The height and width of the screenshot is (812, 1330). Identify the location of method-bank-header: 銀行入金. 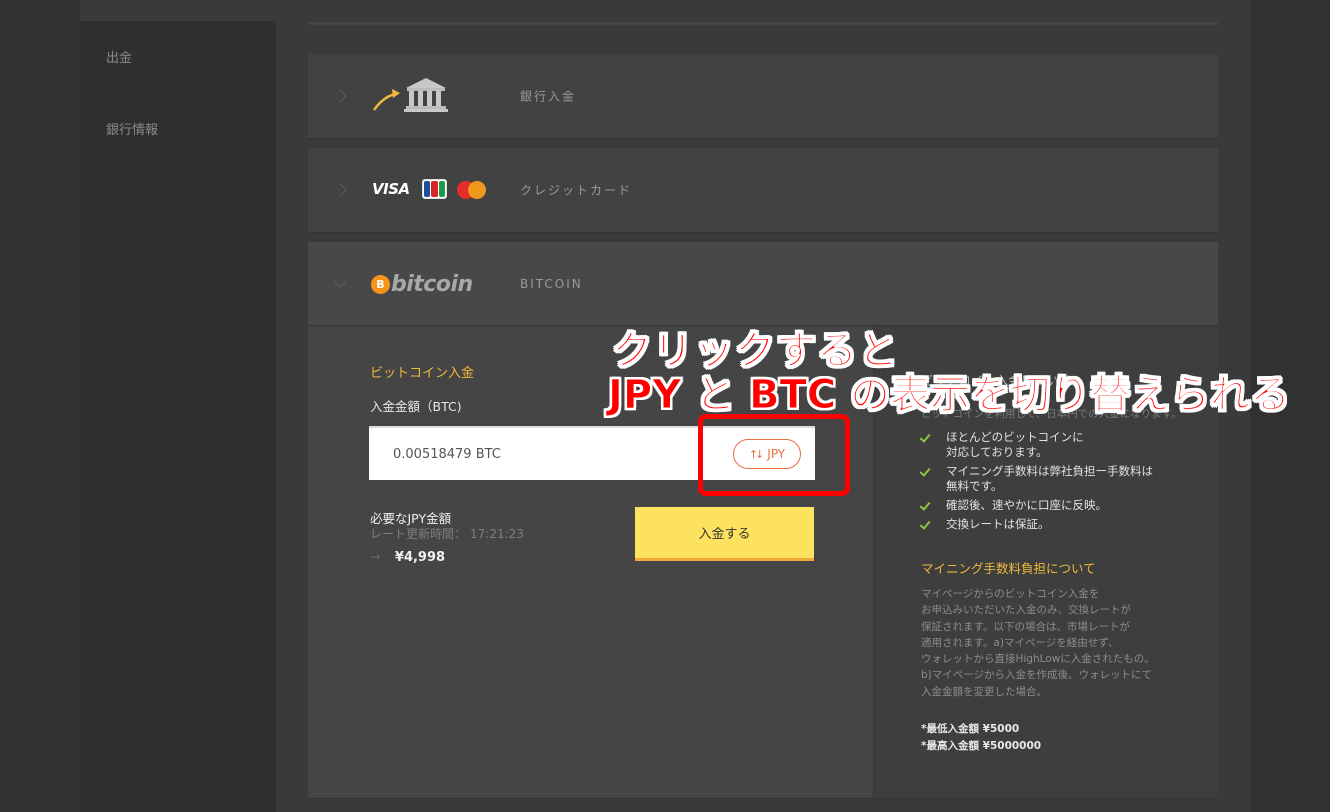
(763, 96).